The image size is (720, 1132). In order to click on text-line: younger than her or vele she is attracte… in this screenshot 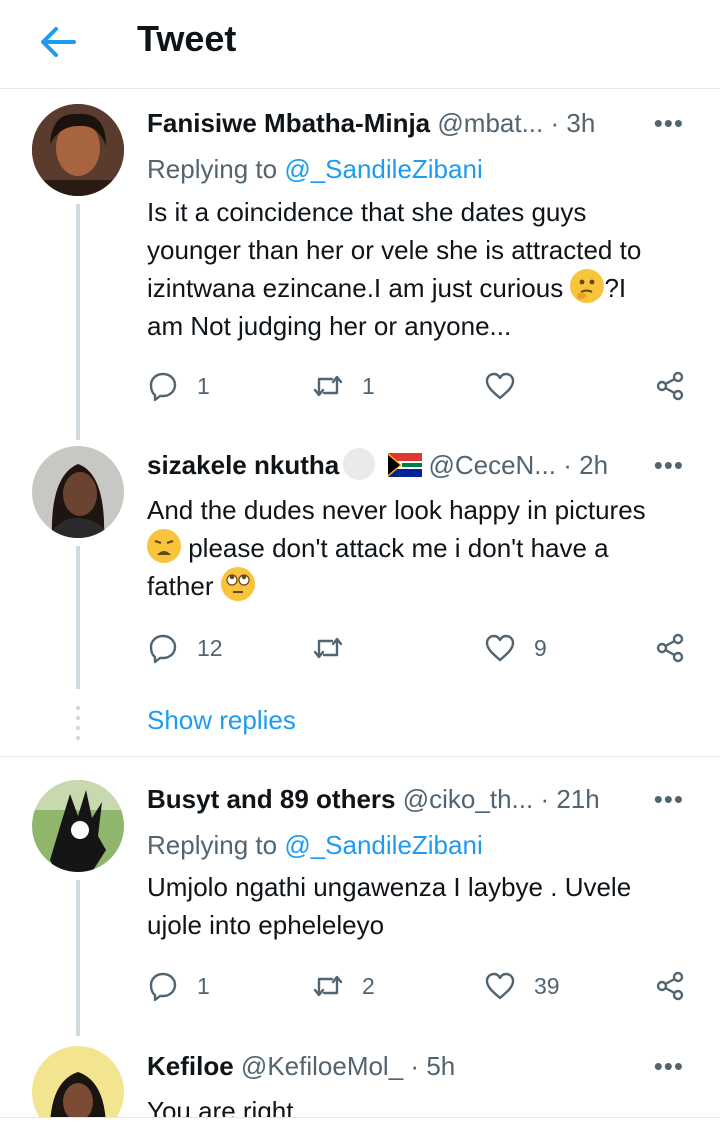, I will do `click(394, 250)`.